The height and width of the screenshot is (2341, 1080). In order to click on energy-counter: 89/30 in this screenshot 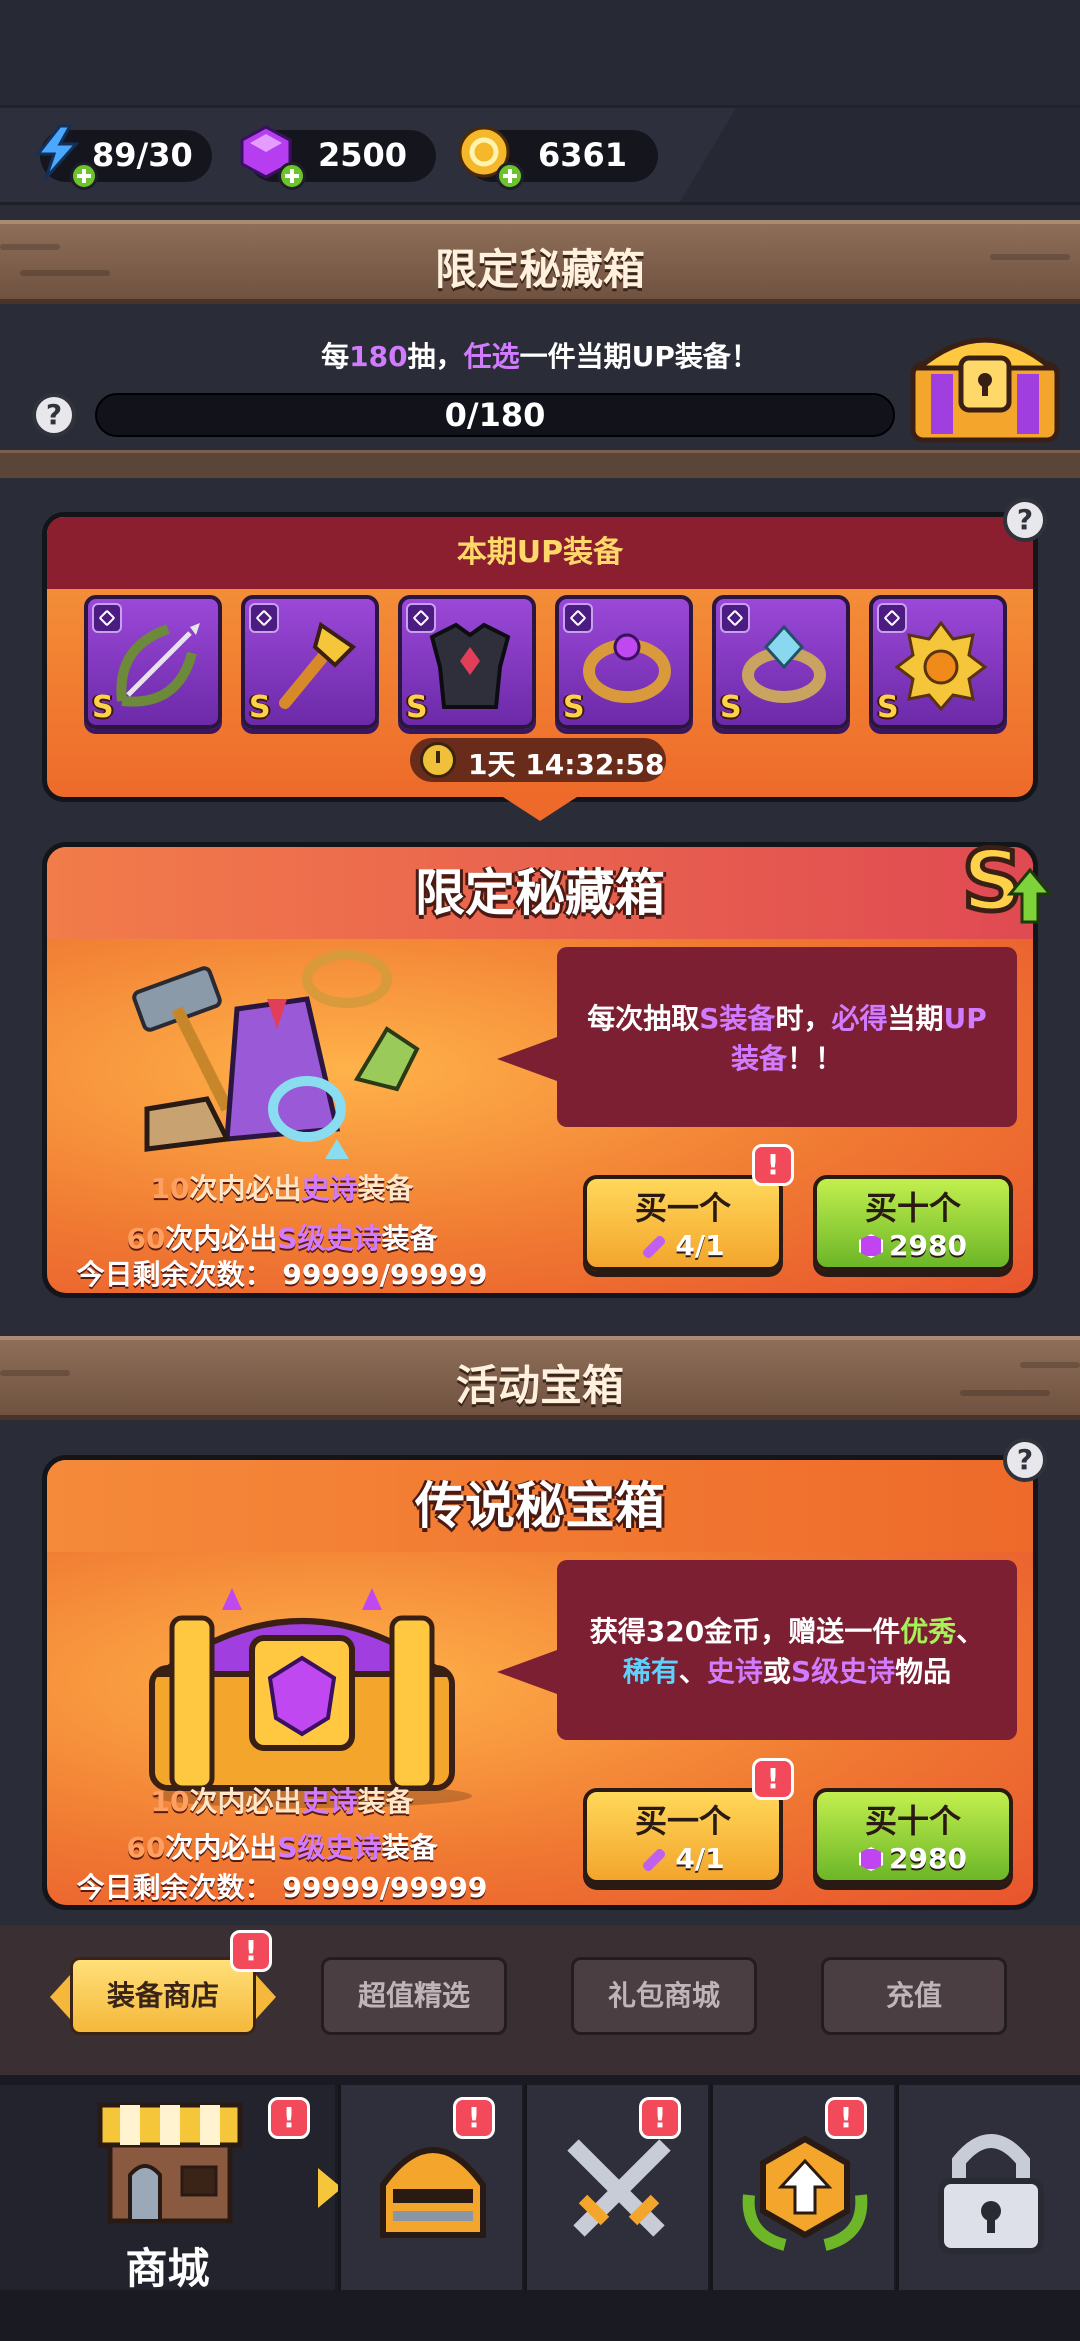, I will do `click(123, 157)`.